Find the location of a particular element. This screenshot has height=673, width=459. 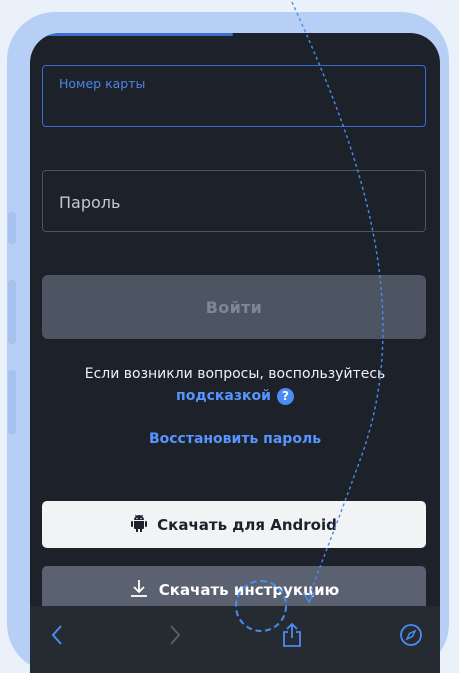

help-message: Если возникли вопросы, воспользуйтесь is located at coordinates (235, 374).